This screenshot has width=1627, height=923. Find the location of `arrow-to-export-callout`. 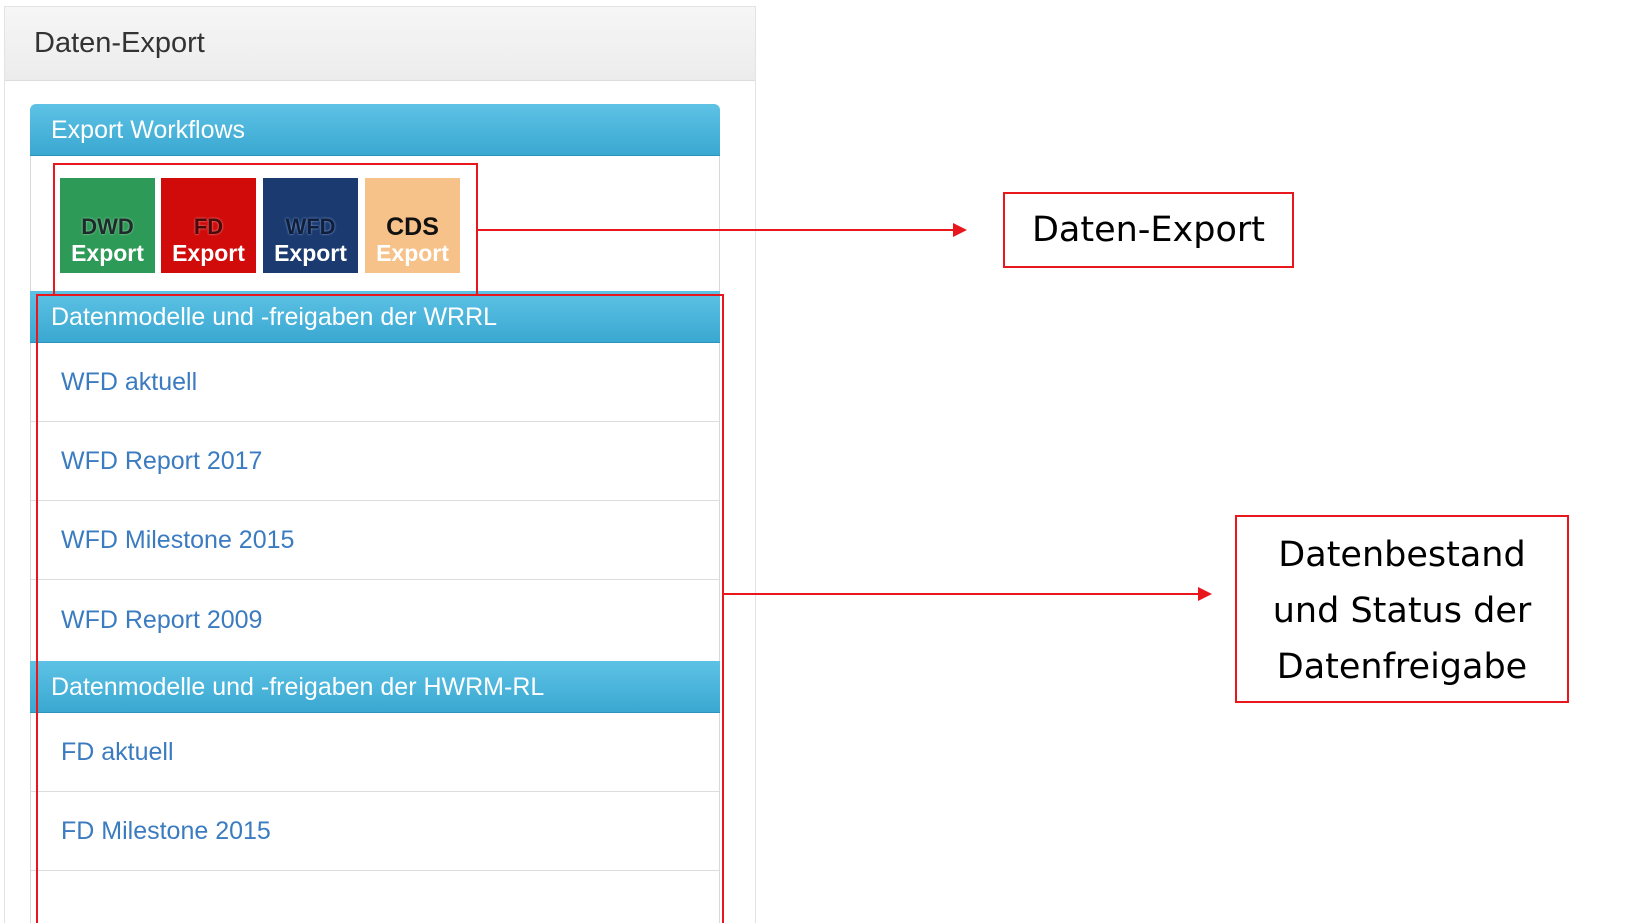

arrow-to-export-callout is located at coordinates (715, 230).